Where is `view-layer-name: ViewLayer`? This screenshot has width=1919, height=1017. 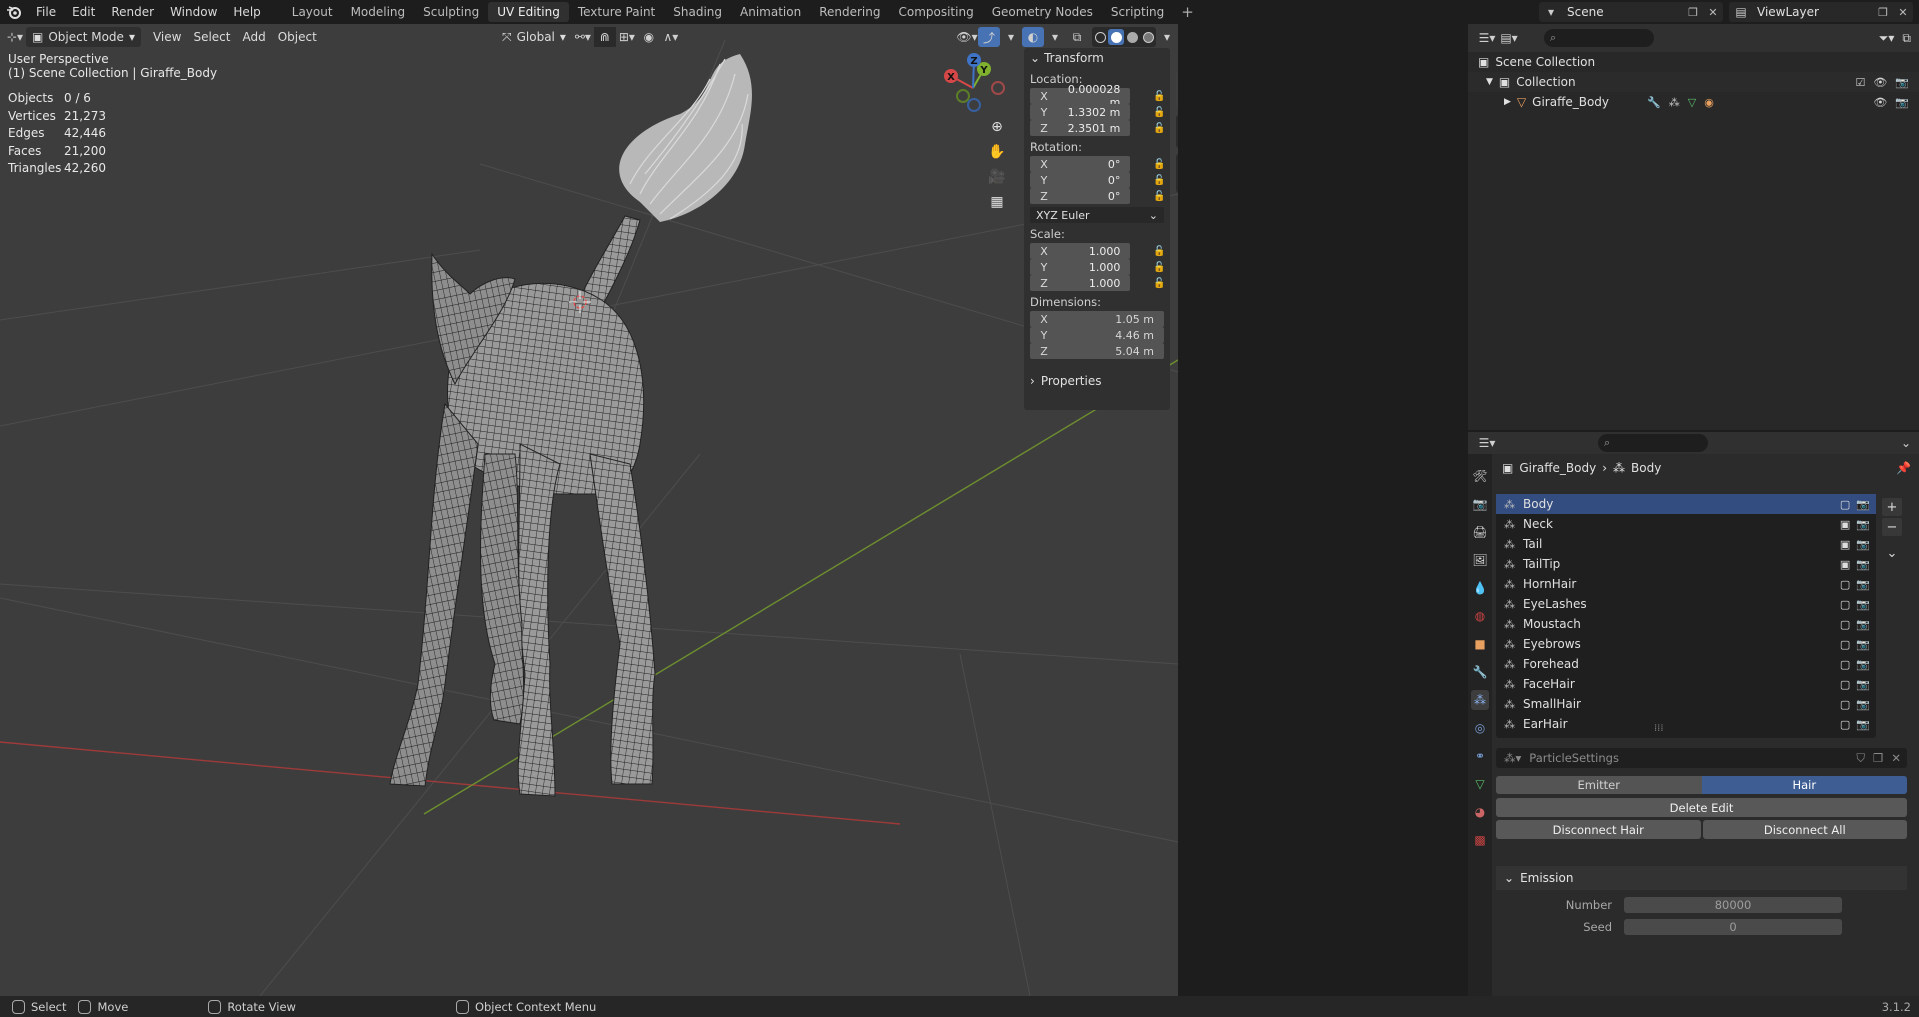 view-layer-name: ViewLayer is located at coordinates (1813, 12).